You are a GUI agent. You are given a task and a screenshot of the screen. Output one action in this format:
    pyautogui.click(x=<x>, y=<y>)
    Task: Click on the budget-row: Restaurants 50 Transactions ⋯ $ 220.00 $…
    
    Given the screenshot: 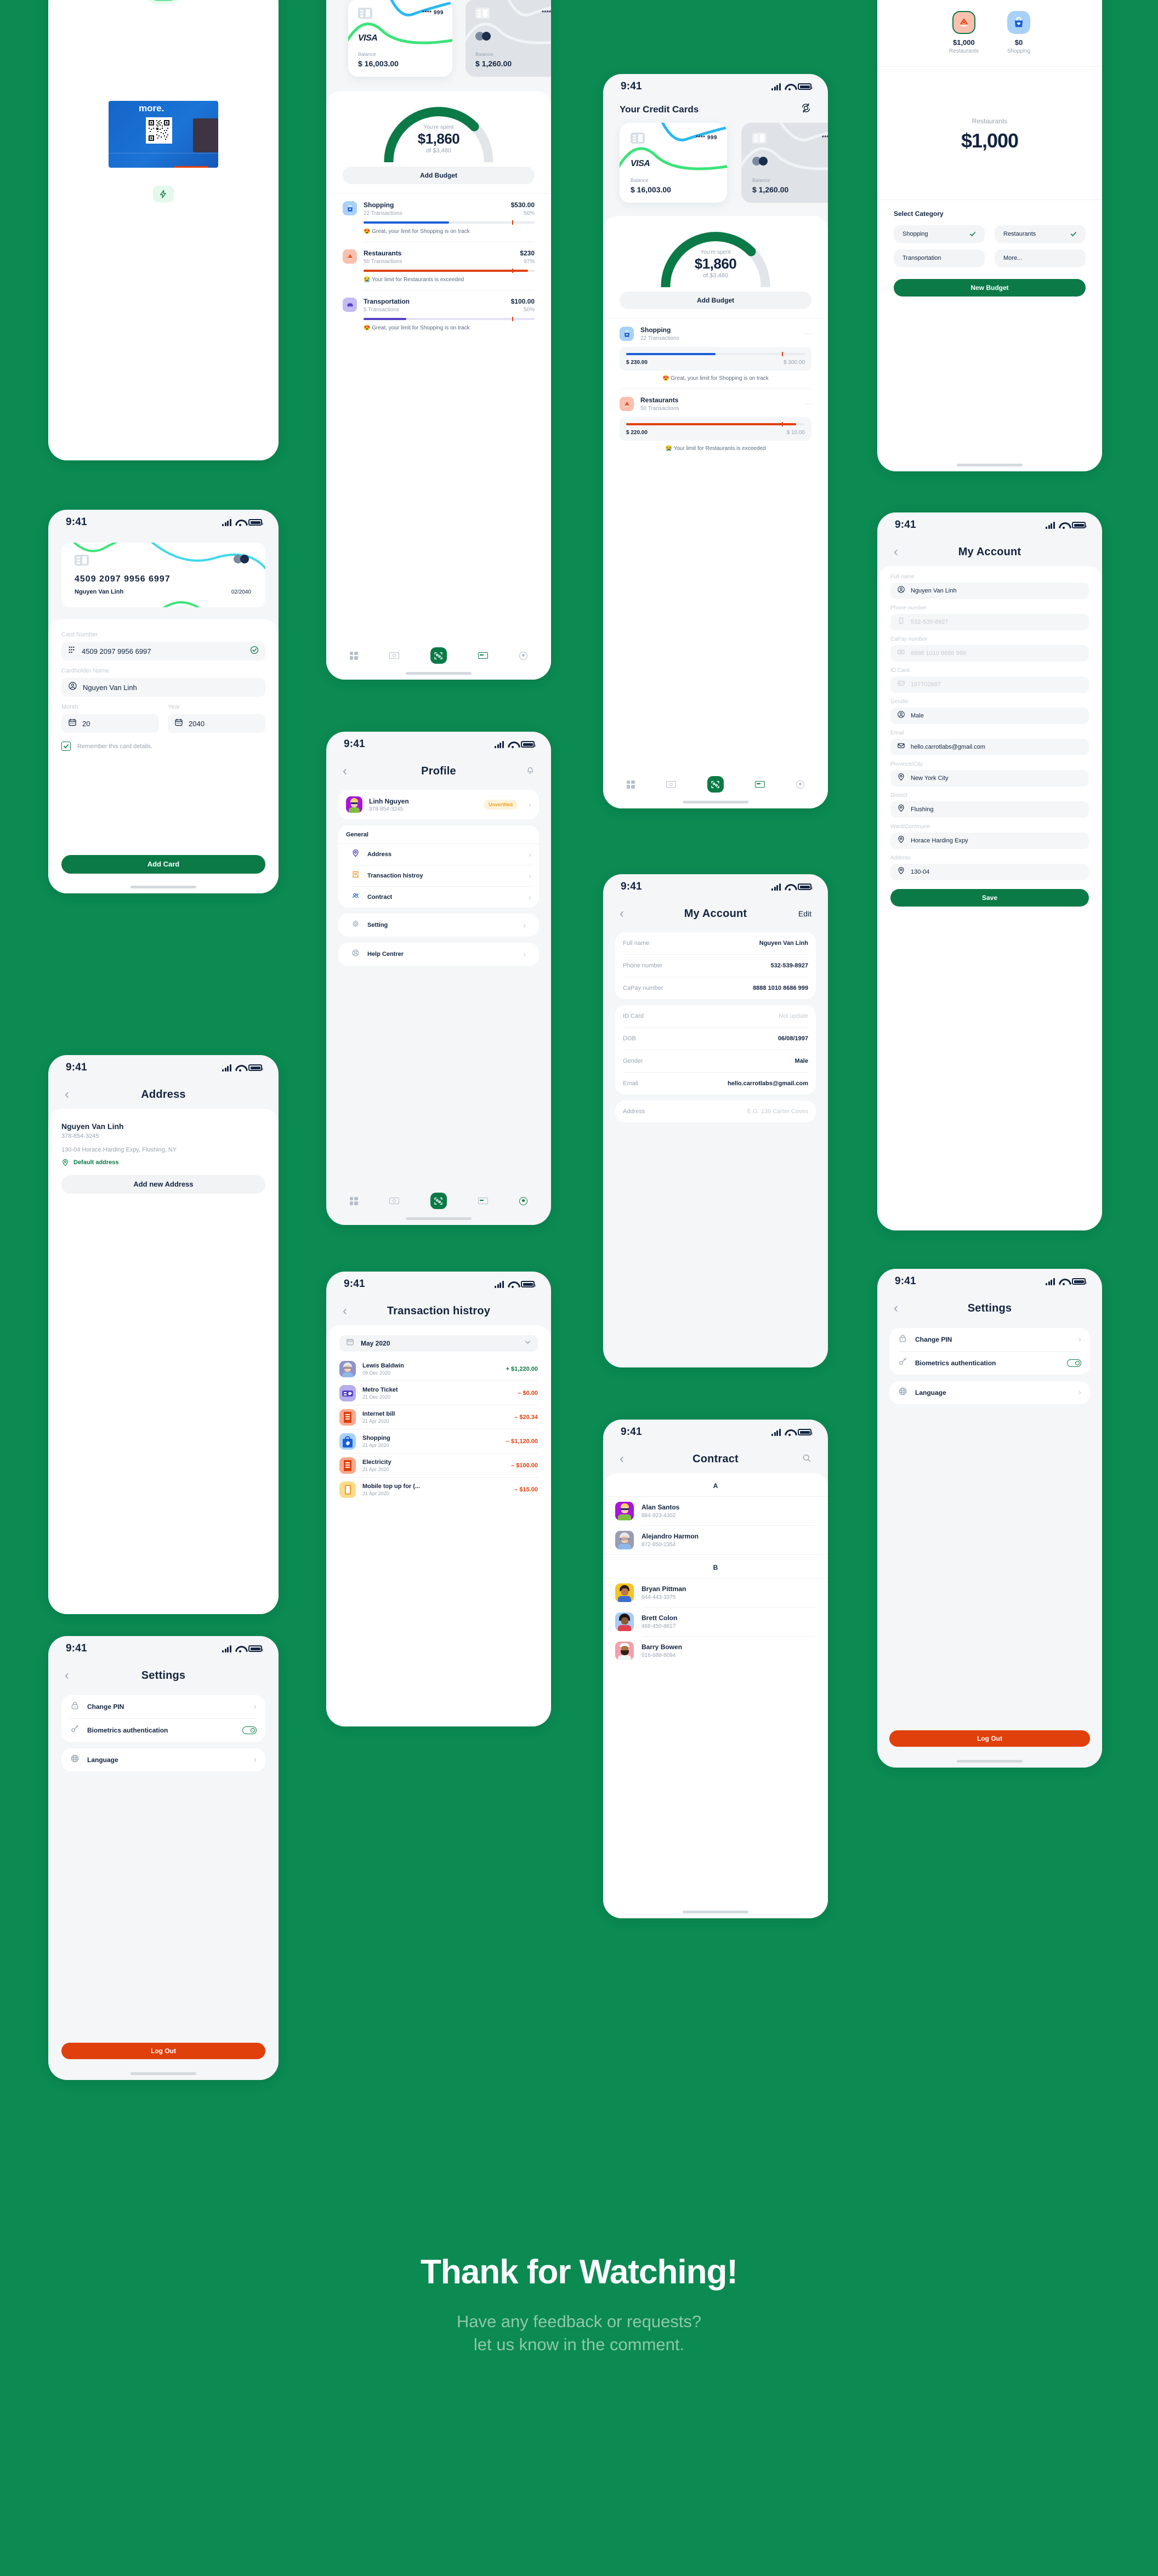 What is the action you would take?
    pyautogui.click(x=716, y=424)
    